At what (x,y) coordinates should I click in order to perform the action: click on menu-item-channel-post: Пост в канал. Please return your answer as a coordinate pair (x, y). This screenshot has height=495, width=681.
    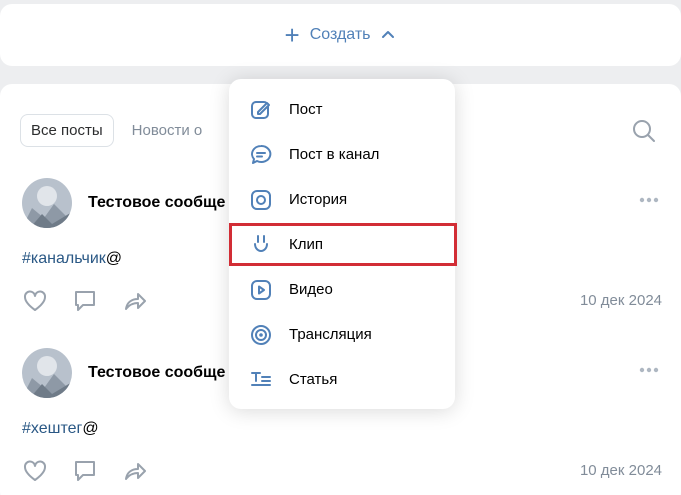
    Looking at the image, I should click on (342, 154).